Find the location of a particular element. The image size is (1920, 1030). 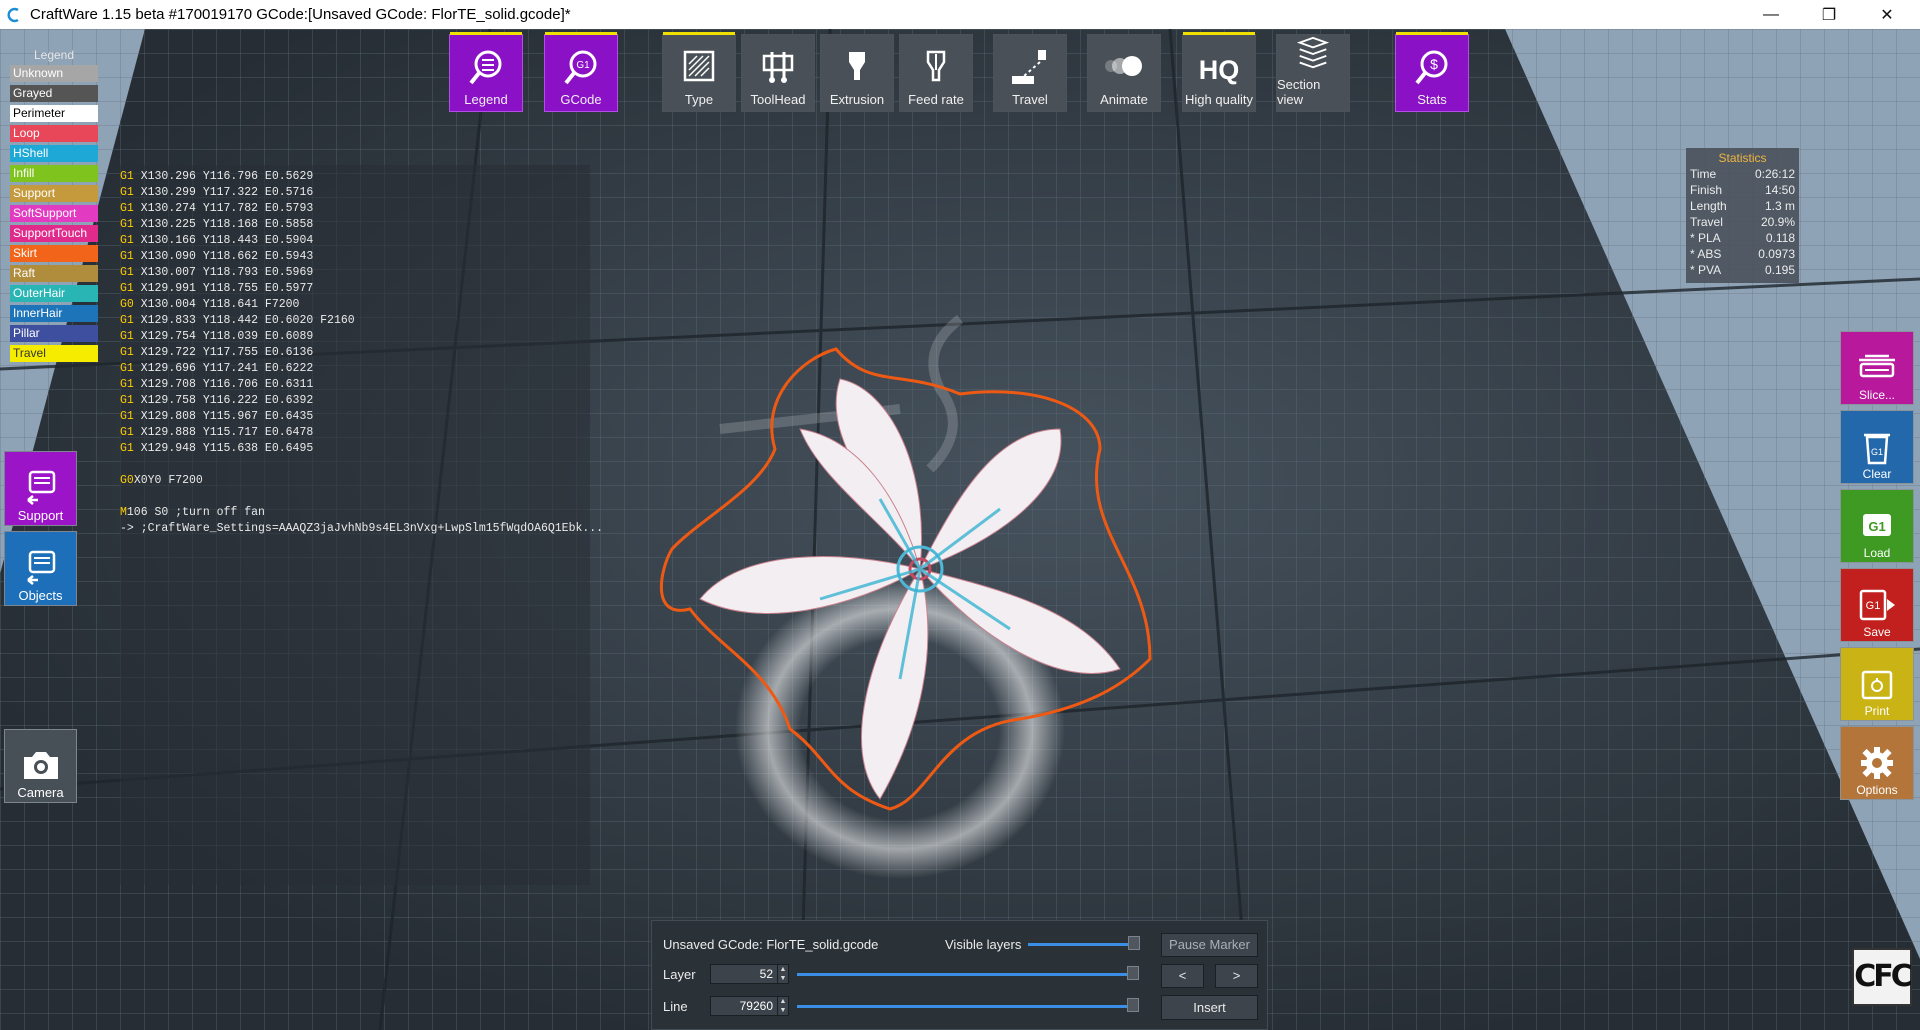

gcode-params: X130.166 Y118.443 E0.5904 is located at coordinates (223, 240).